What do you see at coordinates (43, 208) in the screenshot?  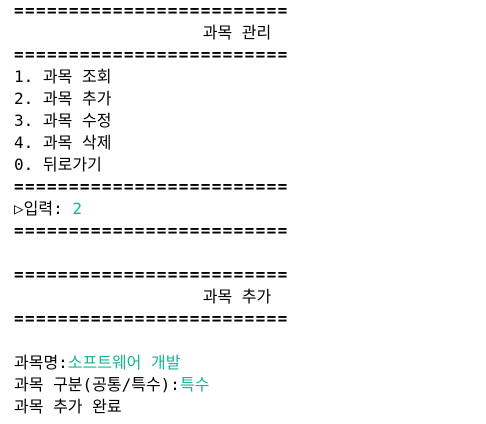 I see `input-prompt-label: ▷입력:` at bounding box center [43, 208].